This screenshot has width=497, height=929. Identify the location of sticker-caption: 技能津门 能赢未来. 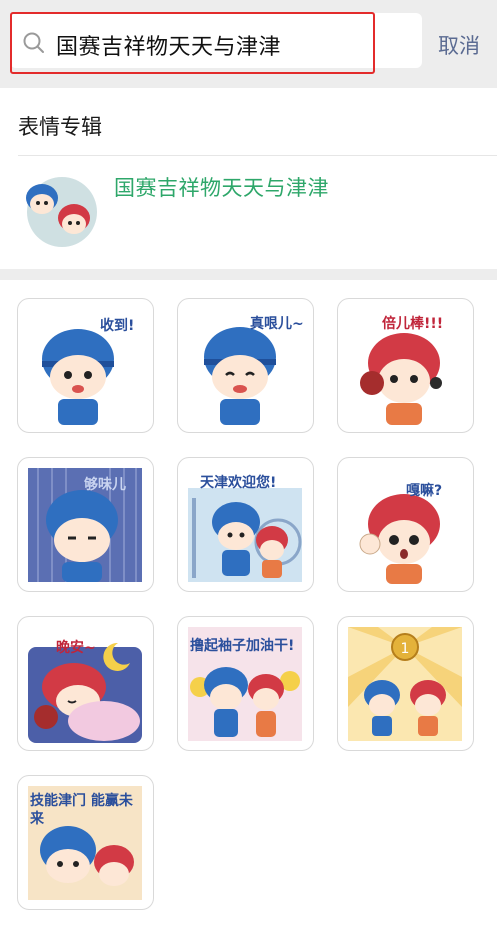
(81, 810).